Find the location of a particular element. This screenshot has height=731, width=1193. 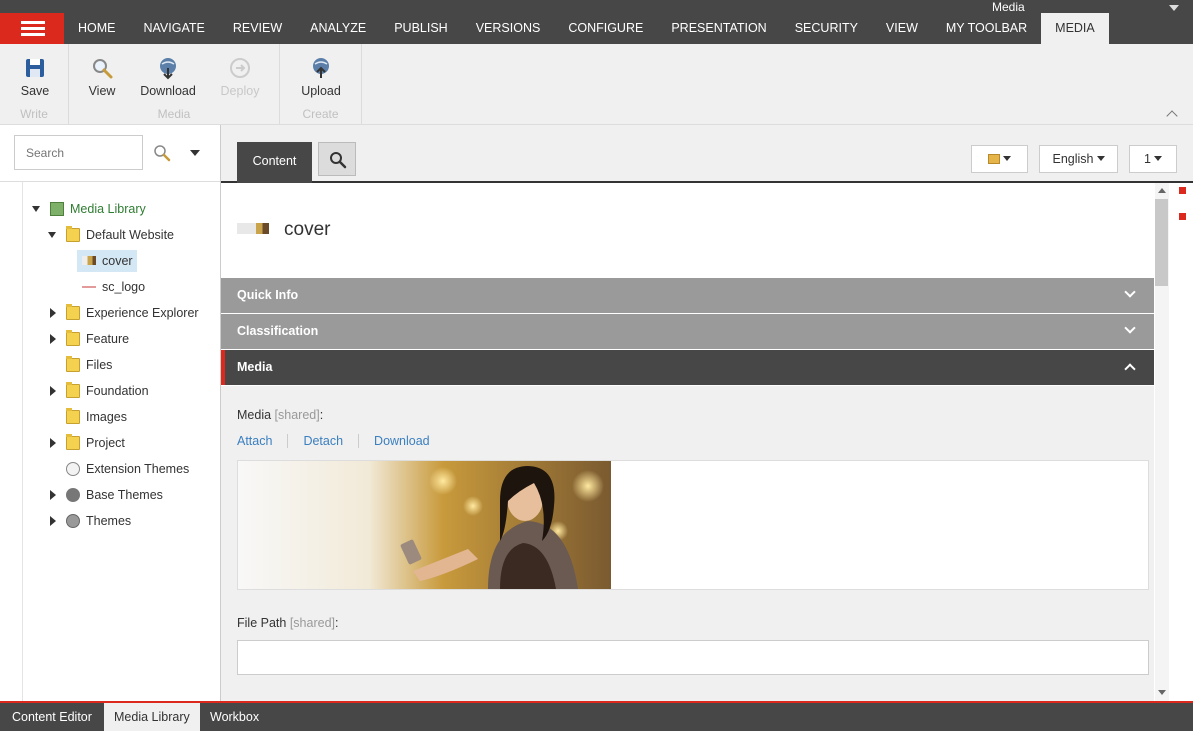

tree-search-box is located at coordinates (78, 152).